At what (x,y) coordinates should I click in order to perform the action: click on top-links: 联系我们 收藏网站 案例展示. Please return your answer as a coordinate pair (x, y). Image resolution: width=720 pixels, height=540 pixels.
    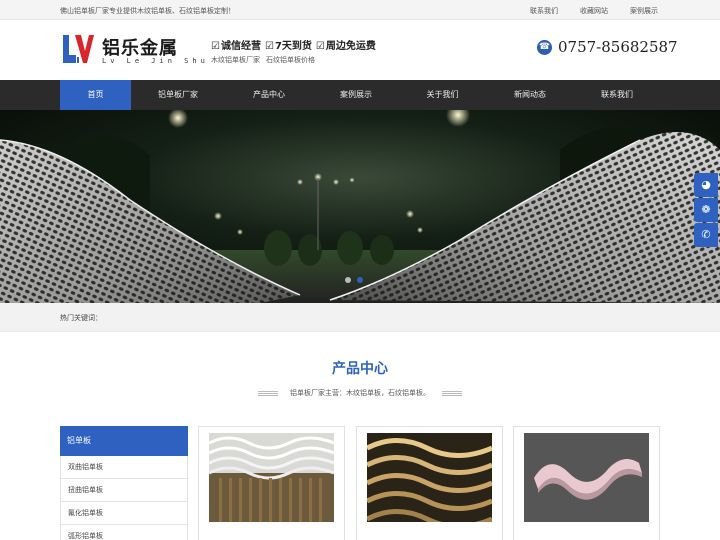
    Looking at the image, I should click on (583, 11).